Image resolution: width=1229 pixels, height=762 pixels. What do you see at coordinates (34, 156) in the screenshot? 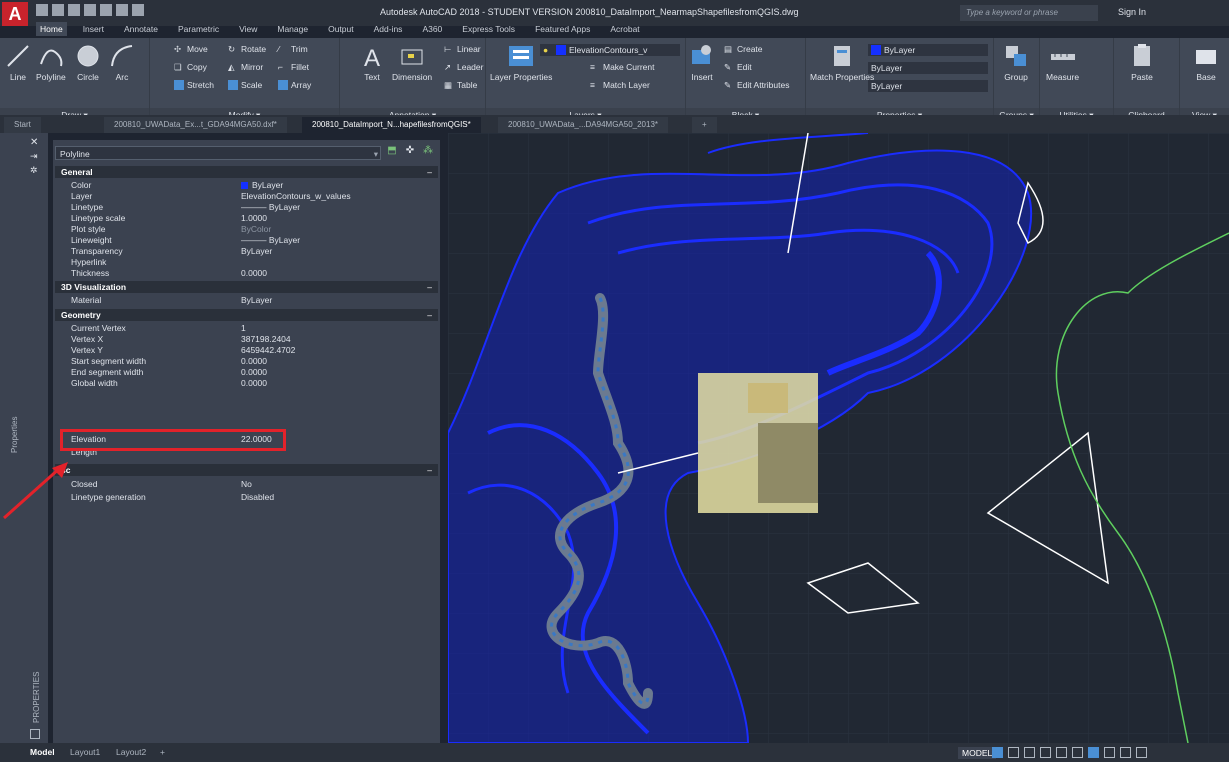
I see `autohide-icon: ⇥` at bounding box center [34, 156].